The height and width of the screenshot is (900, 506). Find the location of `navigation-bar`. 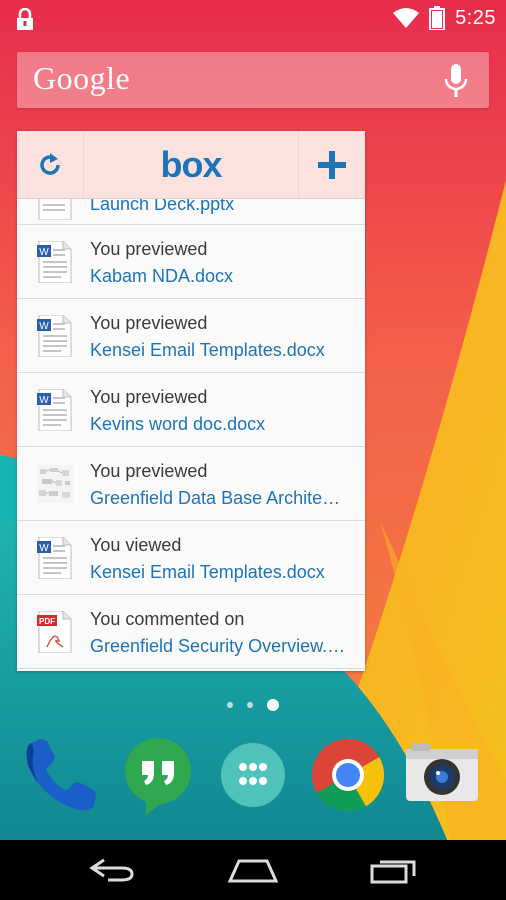

navigation-bar is located at coordinates (253, 870).